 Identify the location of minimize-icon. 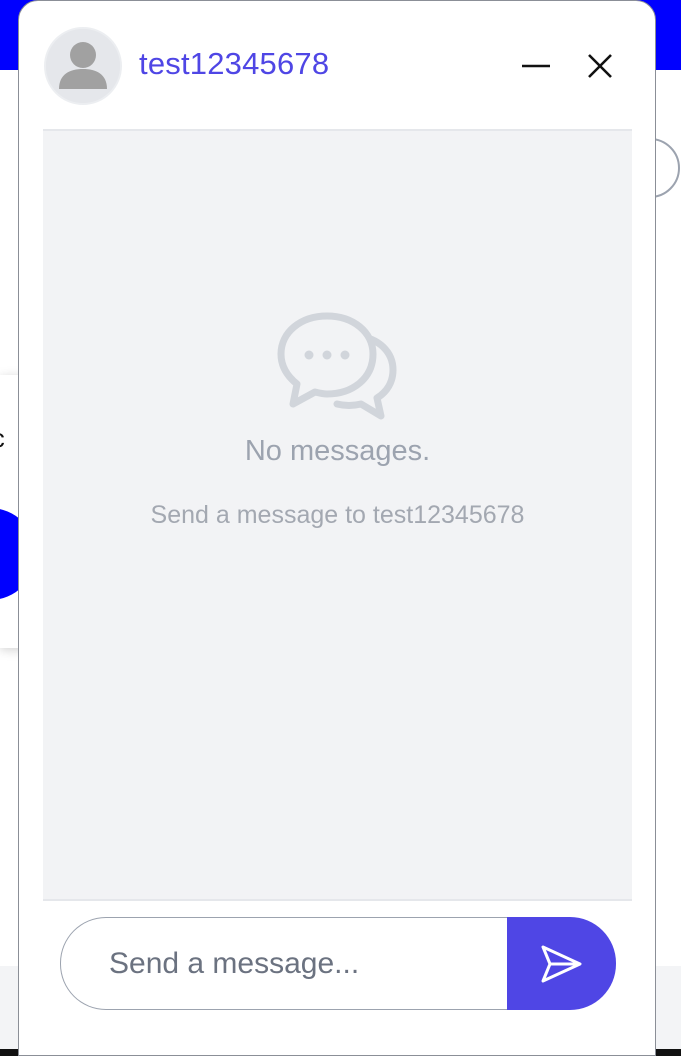
(536, 66).